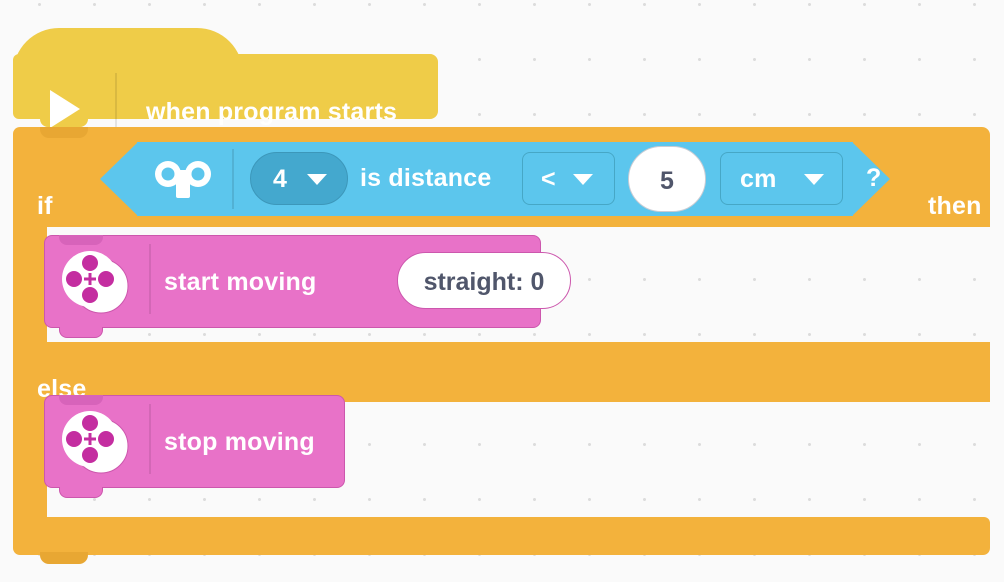 Image resolution: width=1004 pixels, height=582 pixels. I want to click on is-distance-label: is distance, so click(426, 178).